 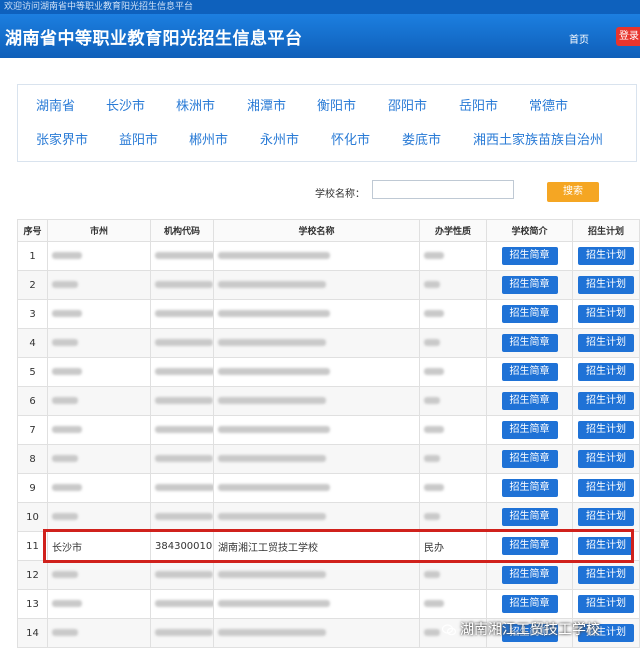 What do you see at coordinates (55, 104) in the screenshot?
I see `city-link: 湖南省` at bounding box center [55, 104].